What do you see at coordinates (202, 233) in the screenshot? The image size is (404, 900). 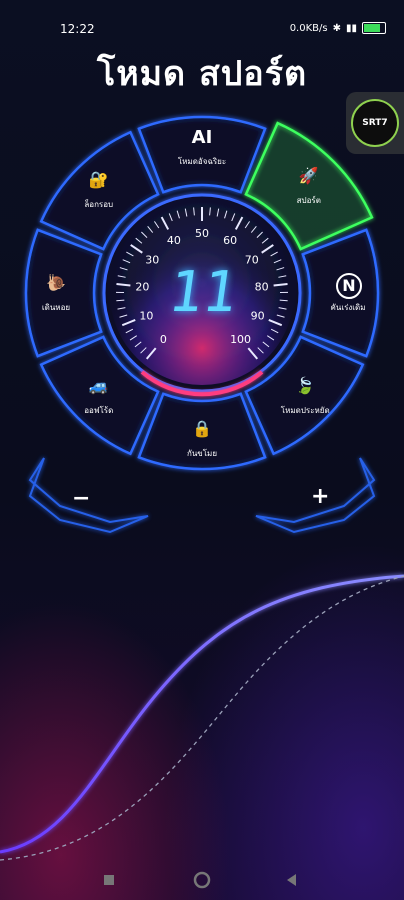 I see `gauge-scale-label: 50` at bounding box center [202, 233].